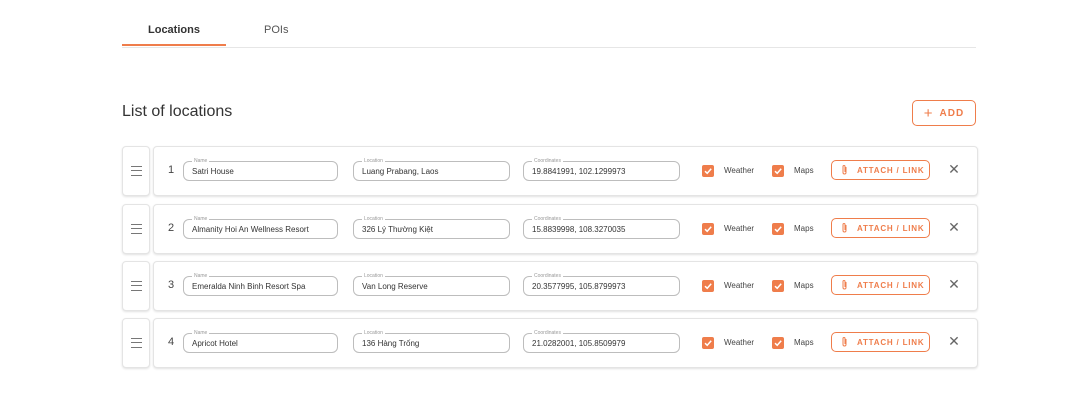  I want to click on coordinates-value: 19.8841991, 102.1299973, so click(579, 171).